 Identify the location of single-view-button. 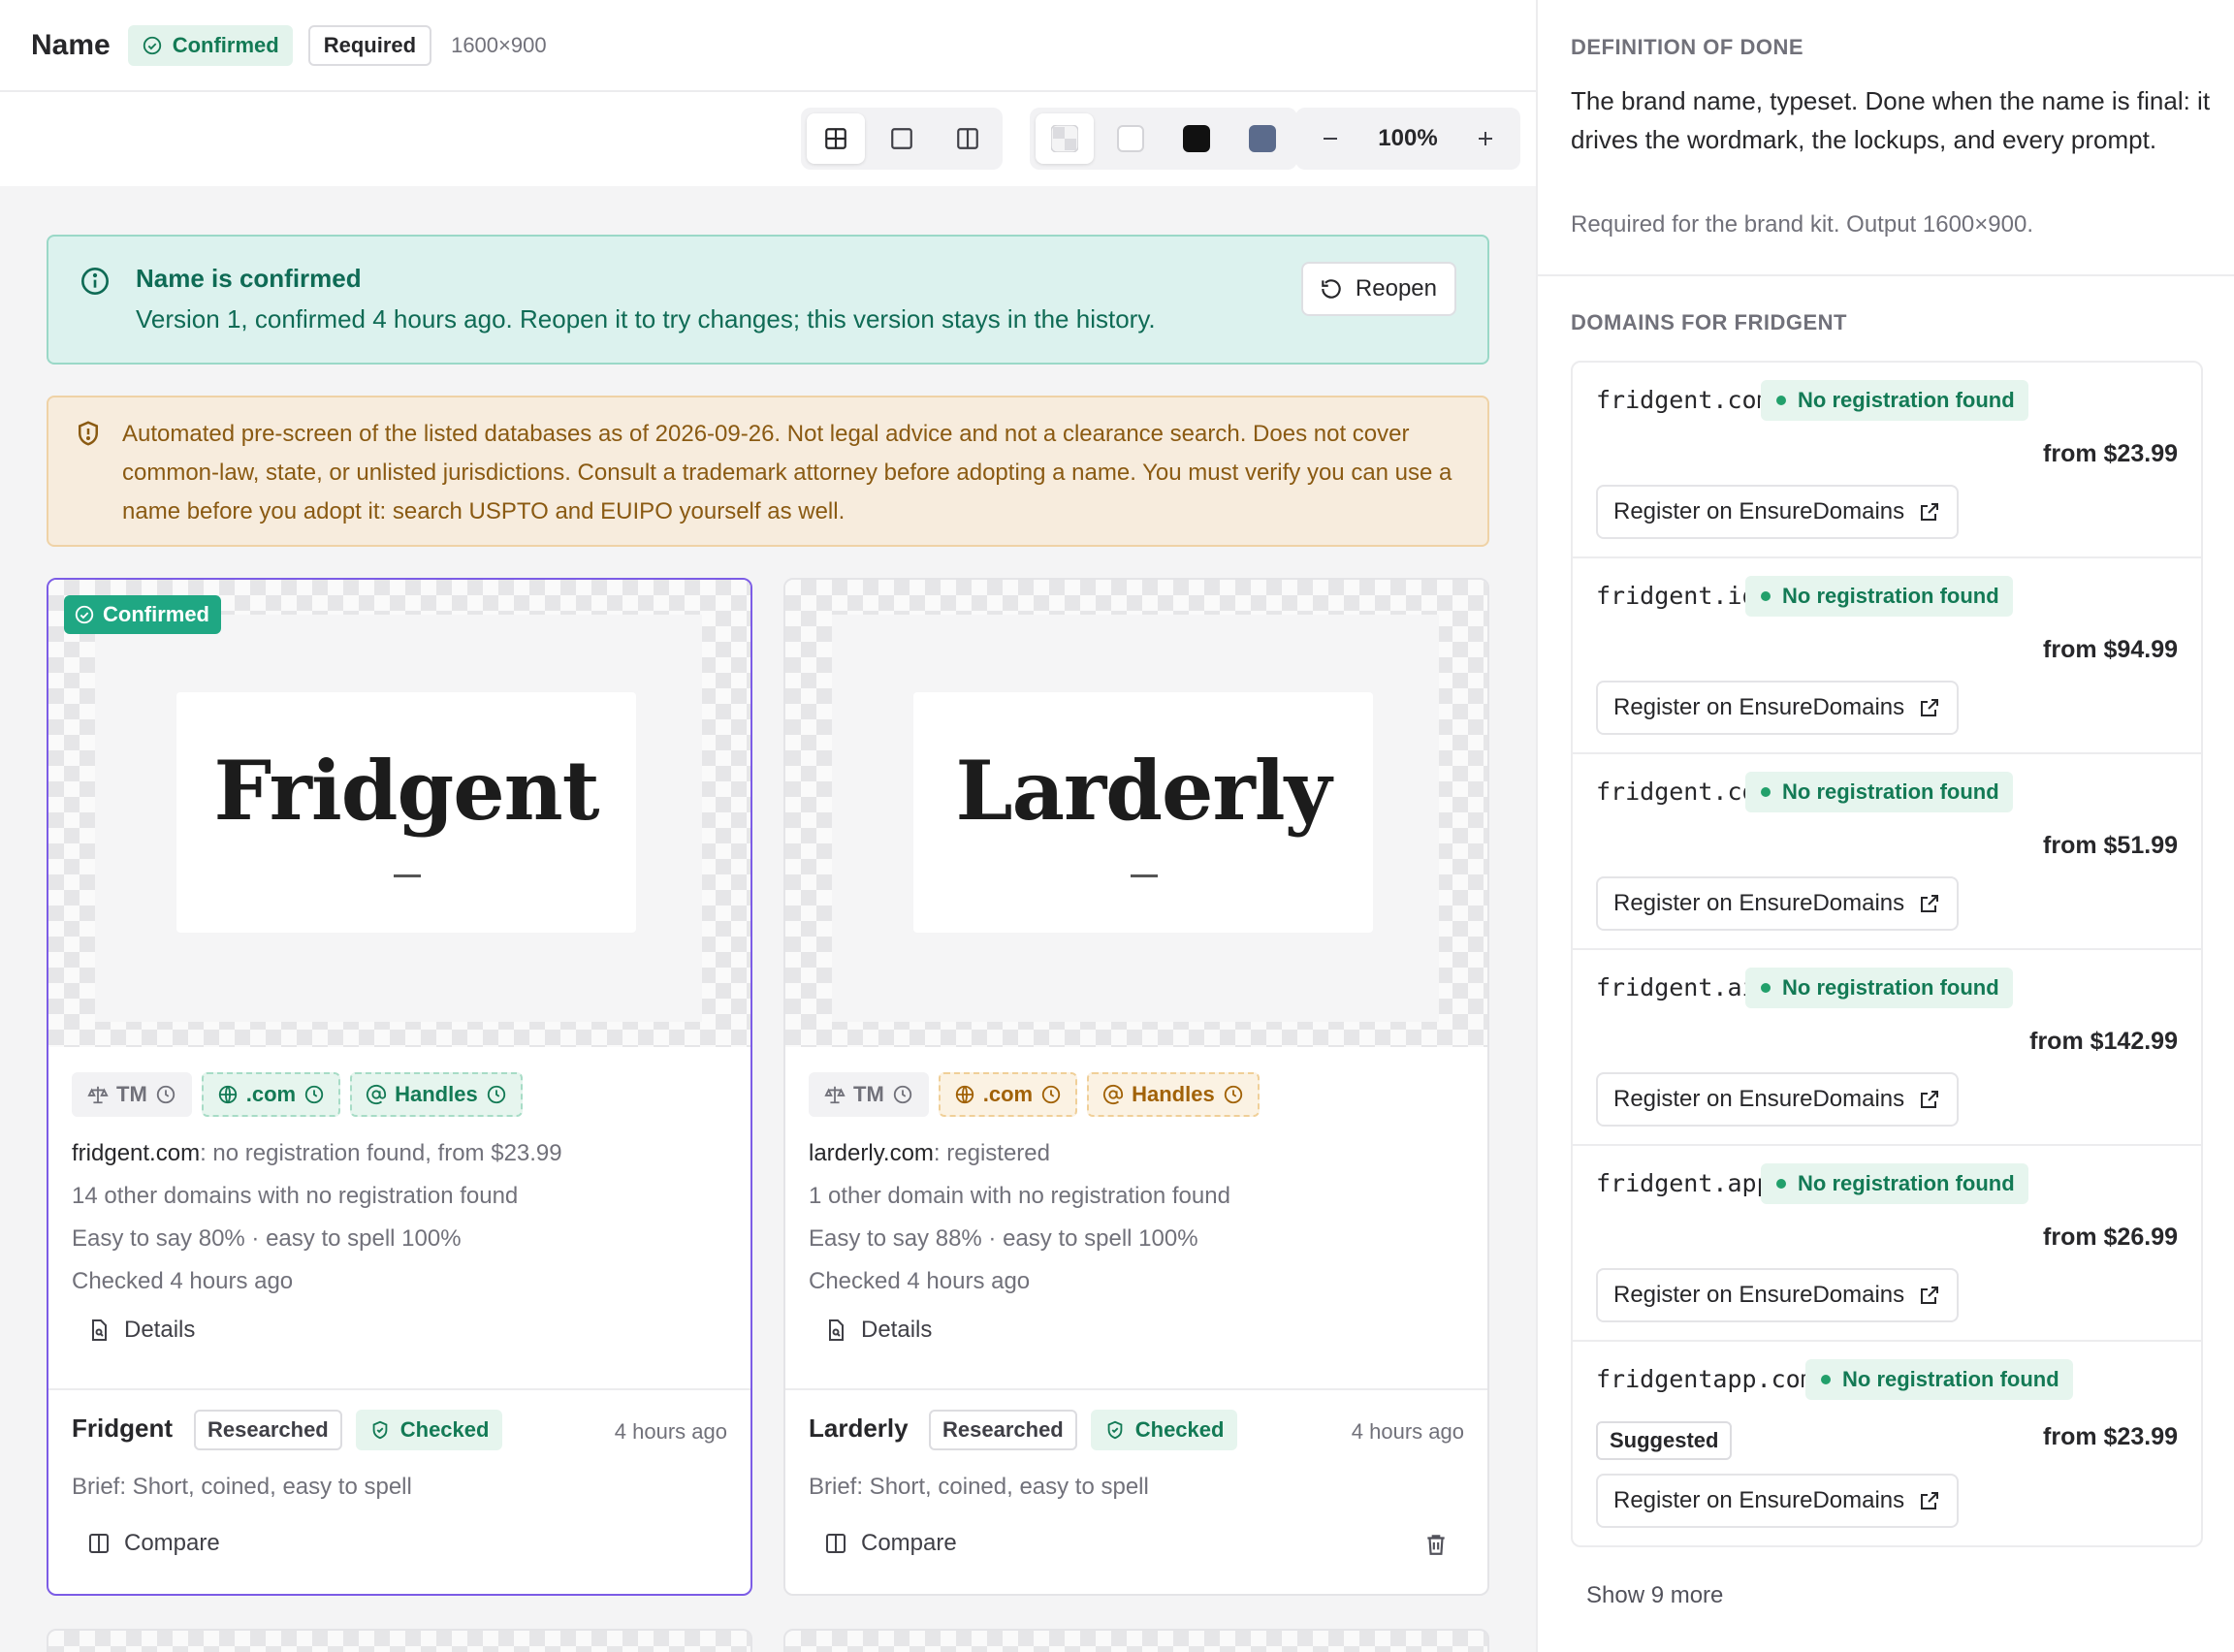
(902, 139).